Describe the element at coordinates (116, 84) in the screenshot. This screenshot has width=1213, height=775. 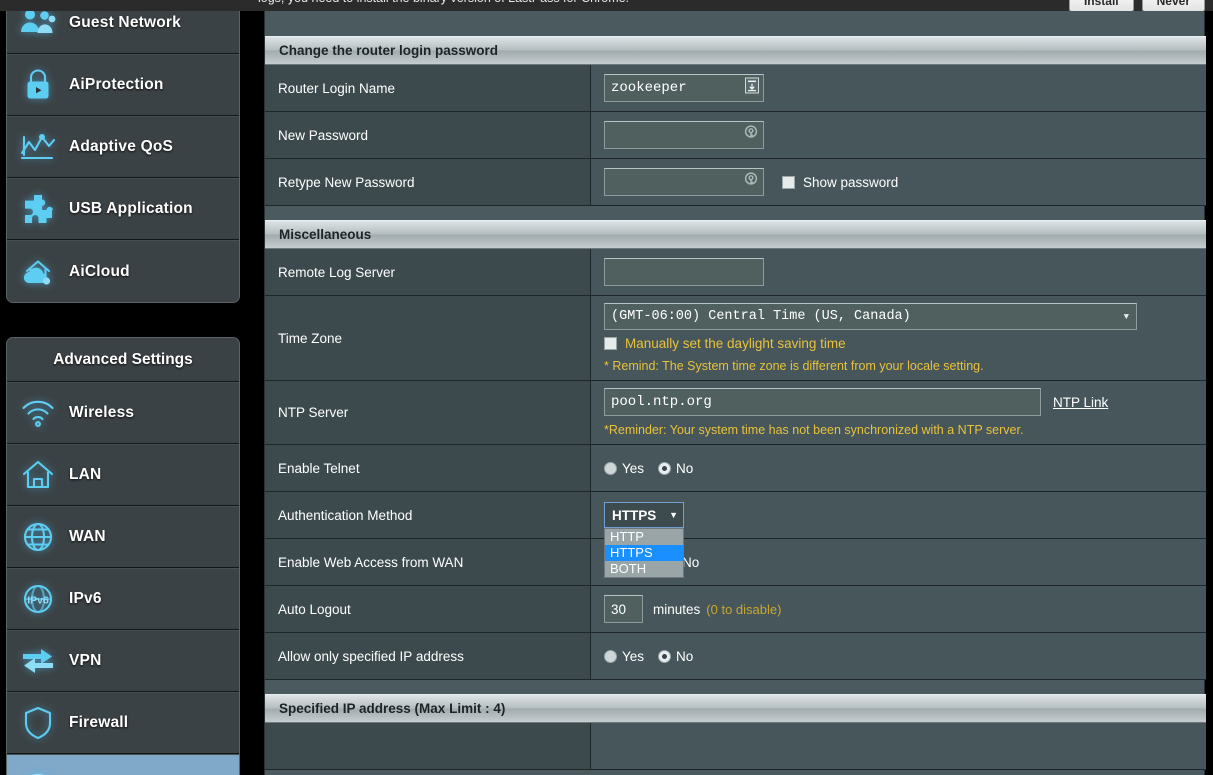
I see `sidebar-label-aiprotection: AiProtection` at that location.